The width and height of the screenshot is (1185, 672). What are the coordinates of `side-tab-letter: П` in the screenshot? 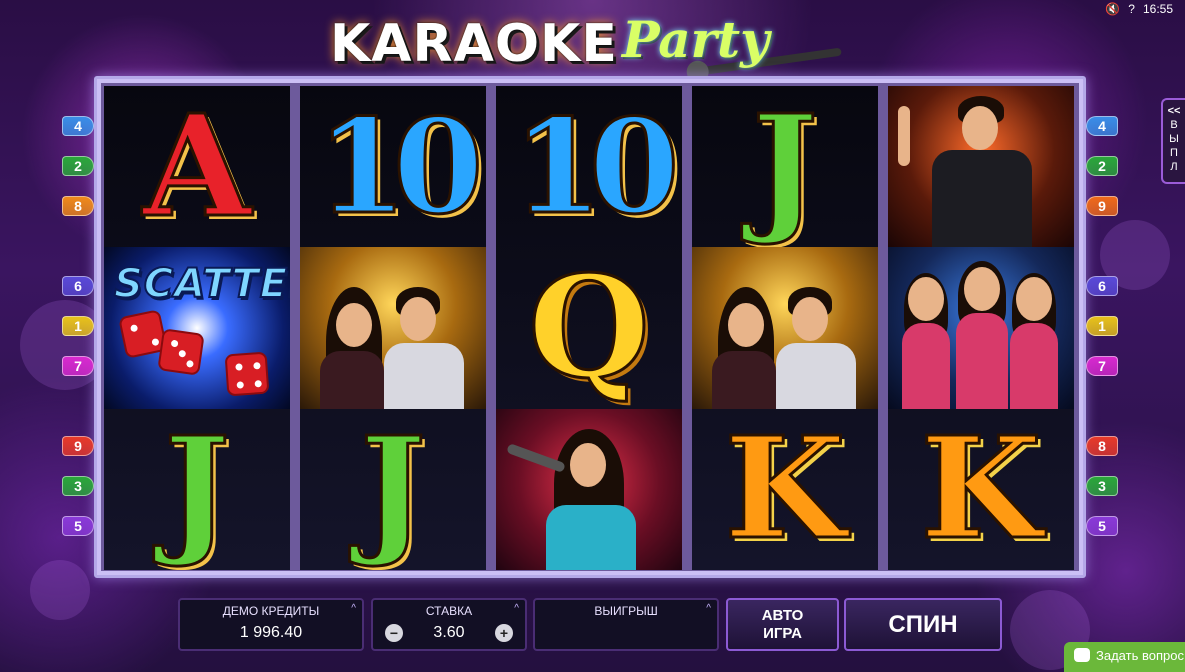 It's located at (1174, 153).